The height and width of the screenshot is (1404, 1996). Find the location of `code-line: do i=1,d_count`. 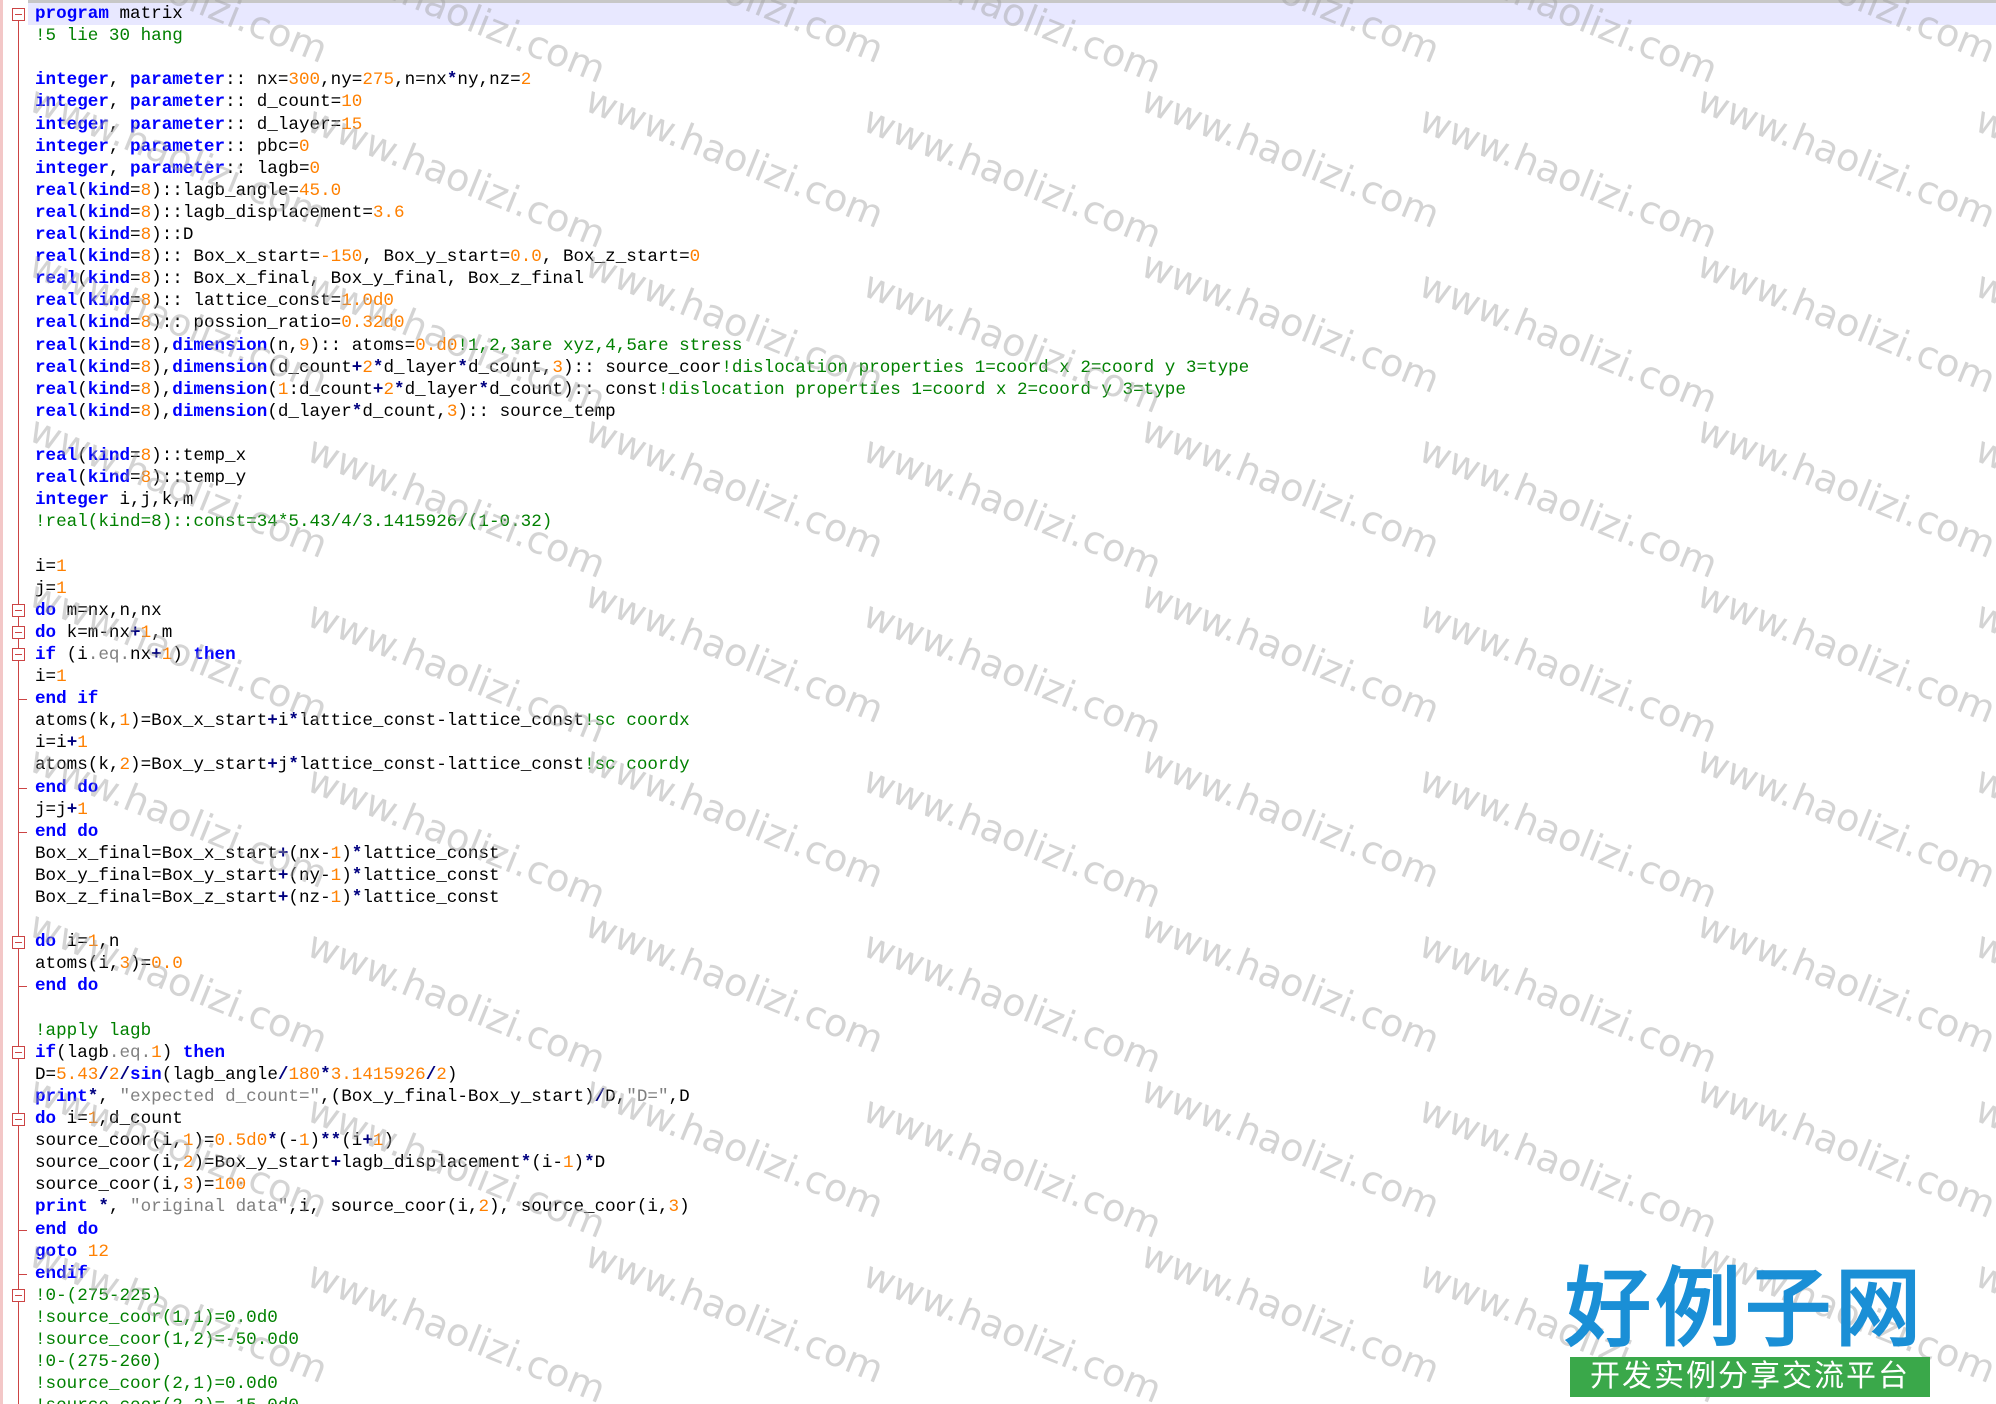

code-line: do i=1,d_count is located at coordinates (109, 1119).